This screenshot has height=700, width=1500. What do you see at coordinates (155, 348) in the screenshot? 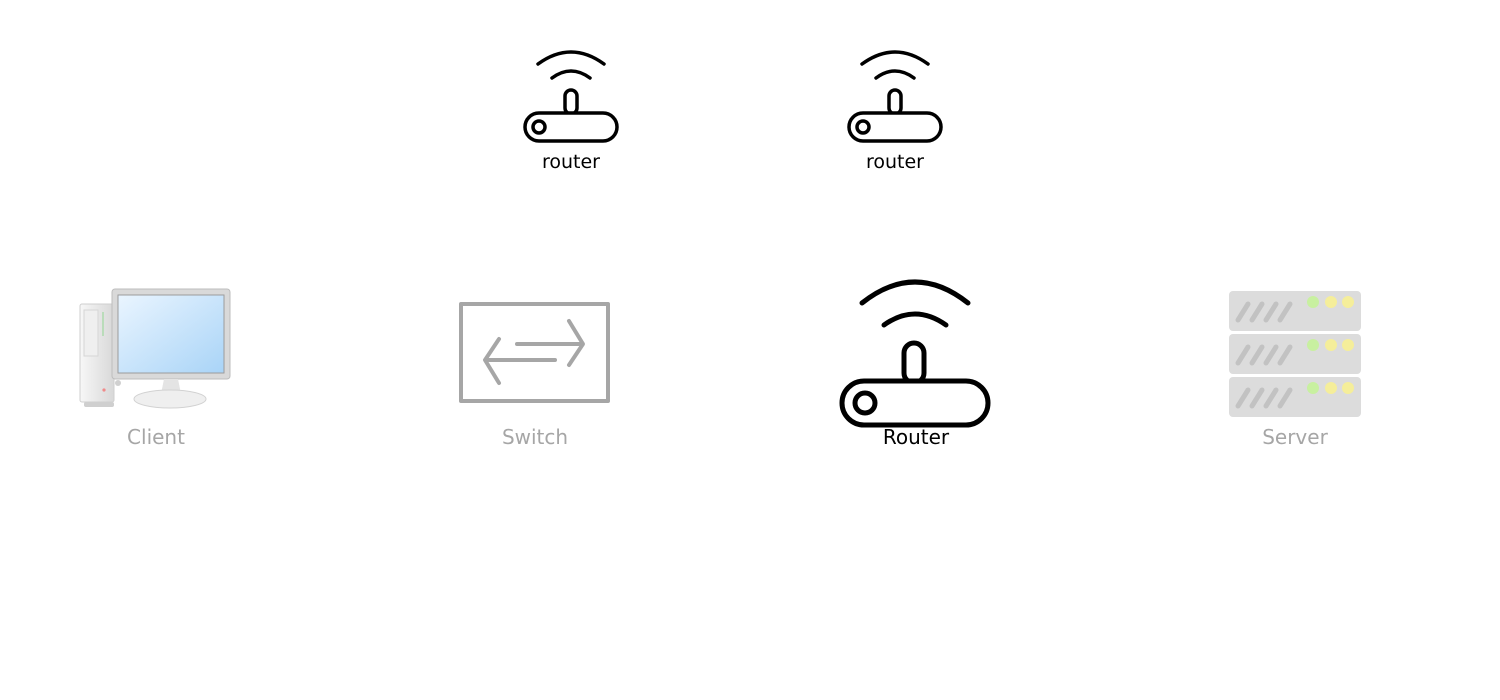
I see `desktop-computer-icon` at bounding box center [155, 348].